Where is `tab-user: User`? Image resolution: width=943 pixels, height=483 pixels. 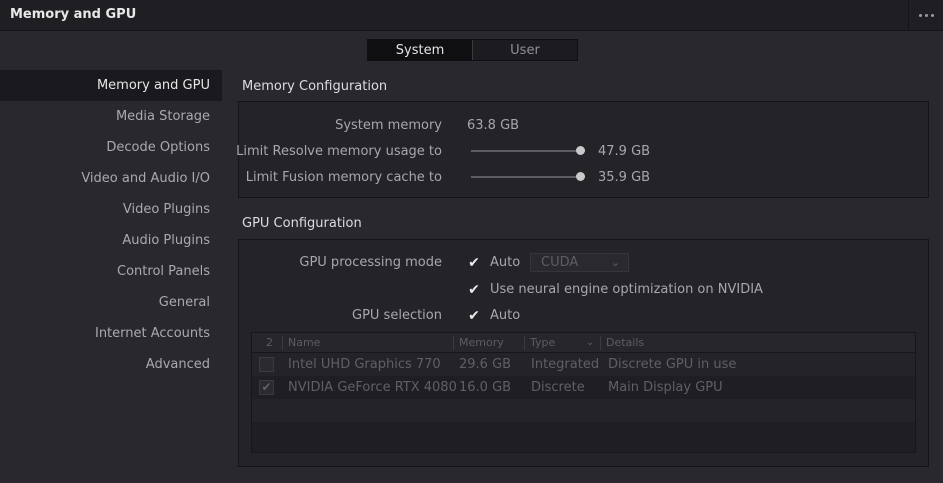
tab-user: User is located at coordinates (525, 50).